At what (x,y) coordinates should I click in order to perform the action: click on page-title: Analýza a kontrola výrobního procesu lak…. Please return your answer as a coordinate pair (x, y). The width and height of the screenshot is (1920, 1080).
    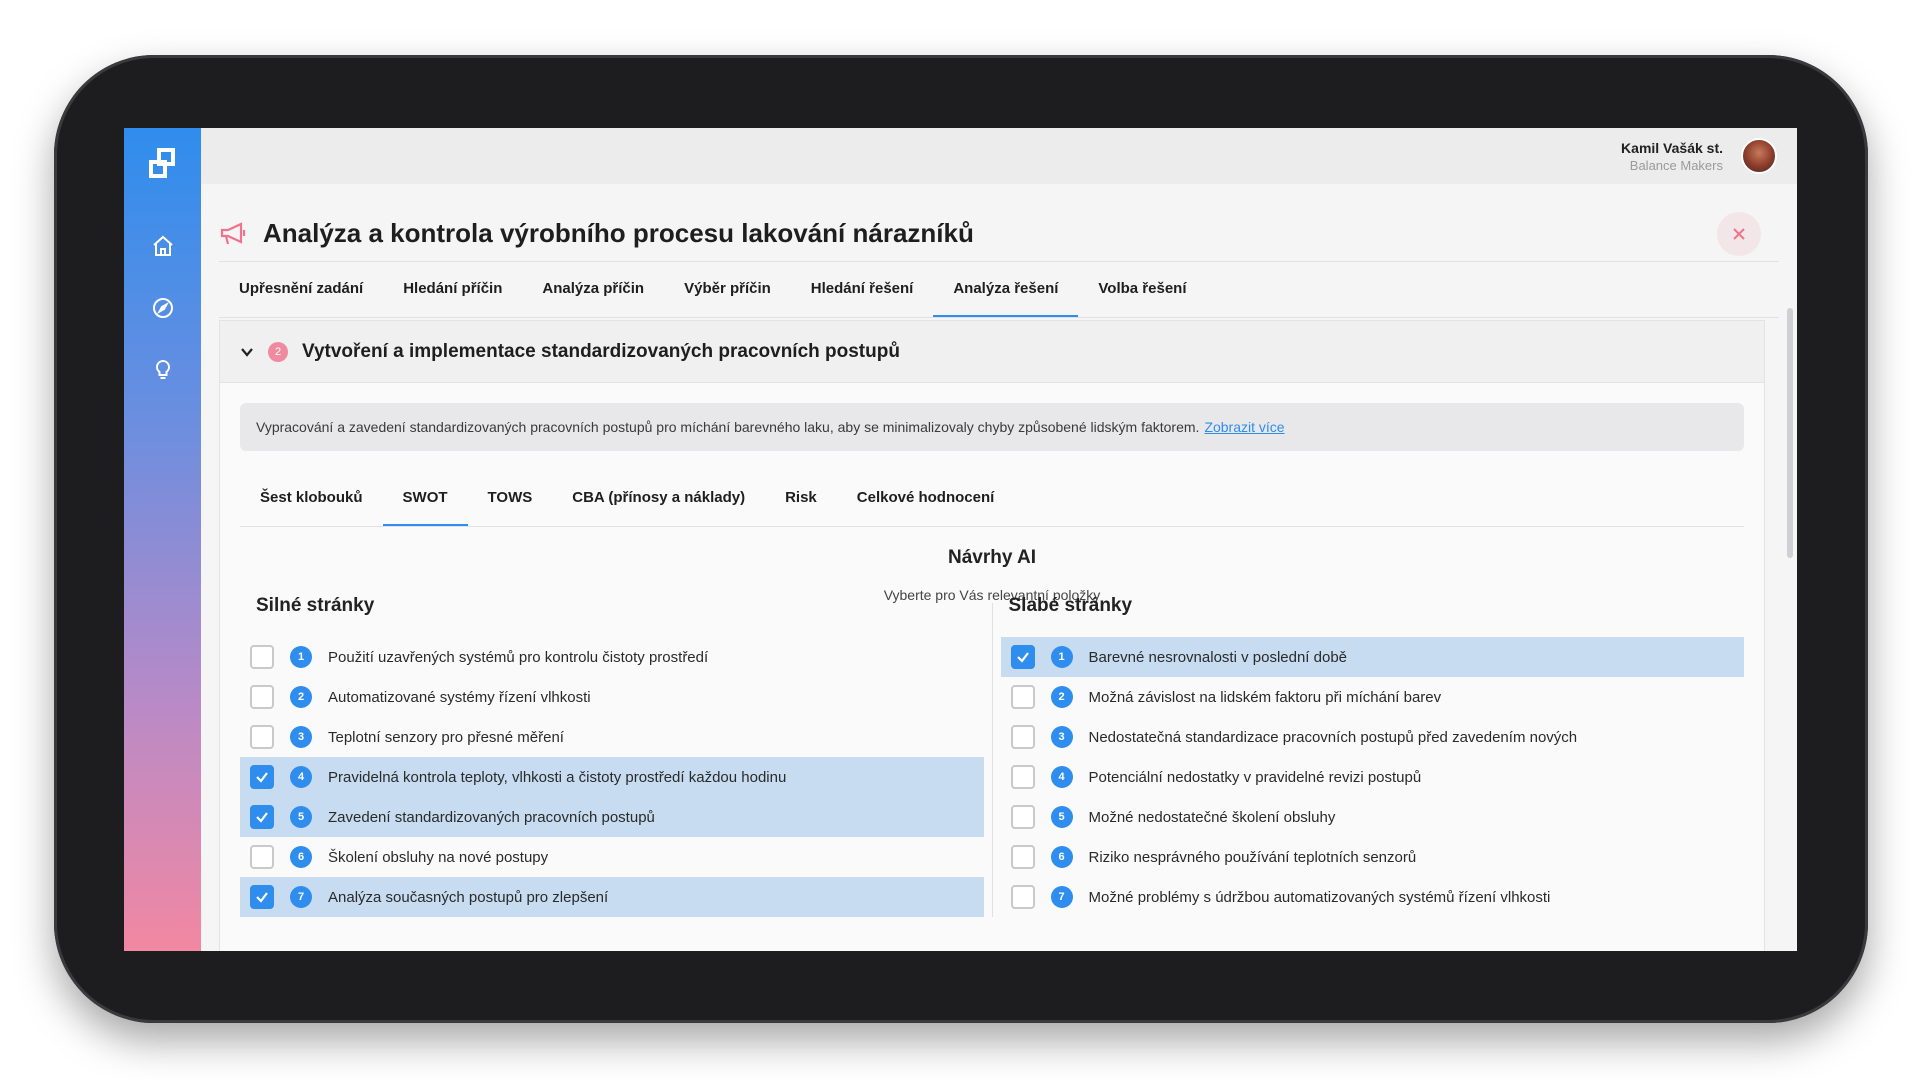
    Looking at the image, I should click on (618, 233).